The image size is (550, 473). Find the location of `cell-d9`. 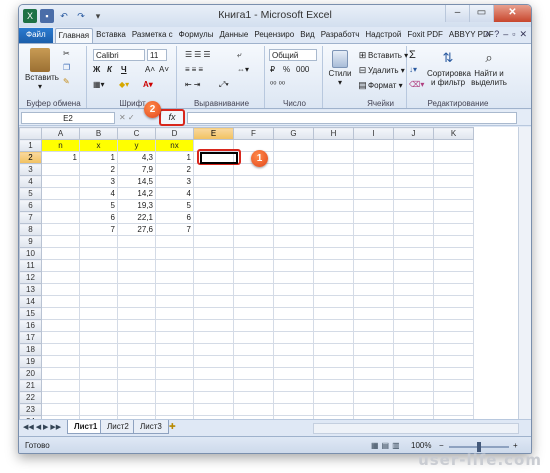

cell-d9 is located at coordinates (174, 241).